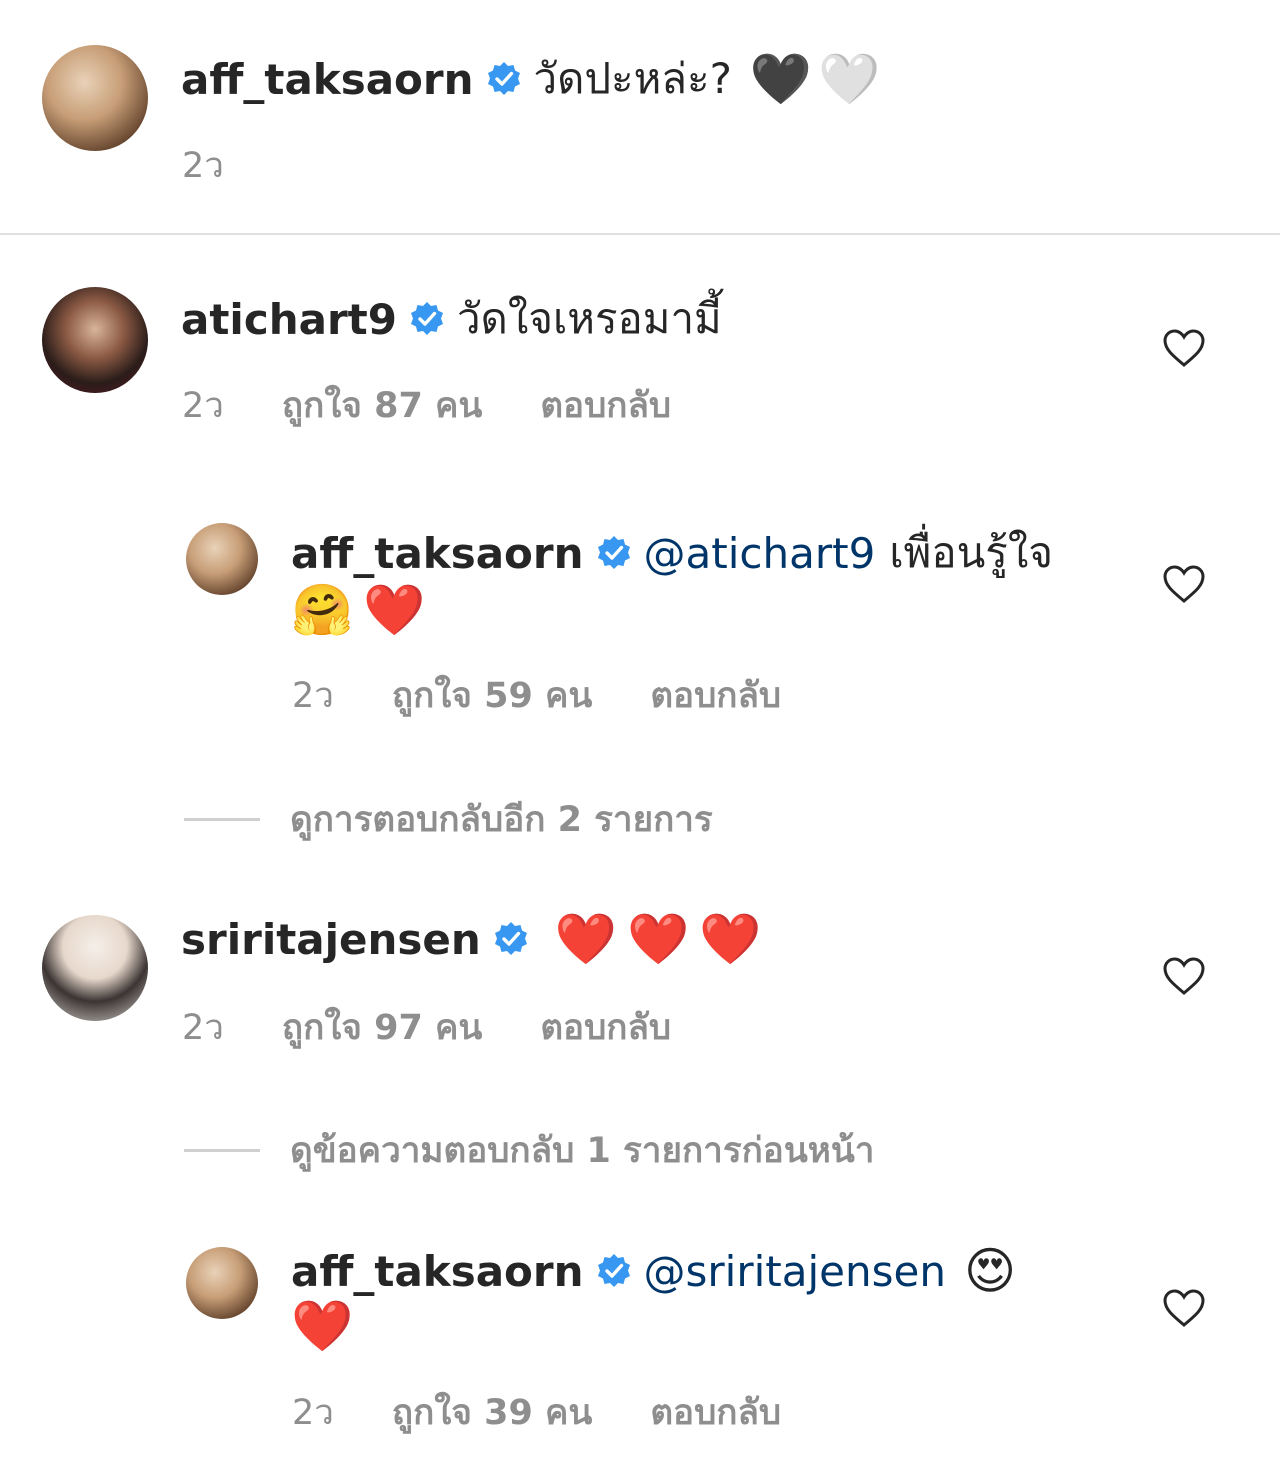 The image size is (1280, 1475). What do you see at coordinates (492, 1412) in the screenshot?
I see `likes-count: ถูกใจ 39 คน` at bounding box center [492, 1412].